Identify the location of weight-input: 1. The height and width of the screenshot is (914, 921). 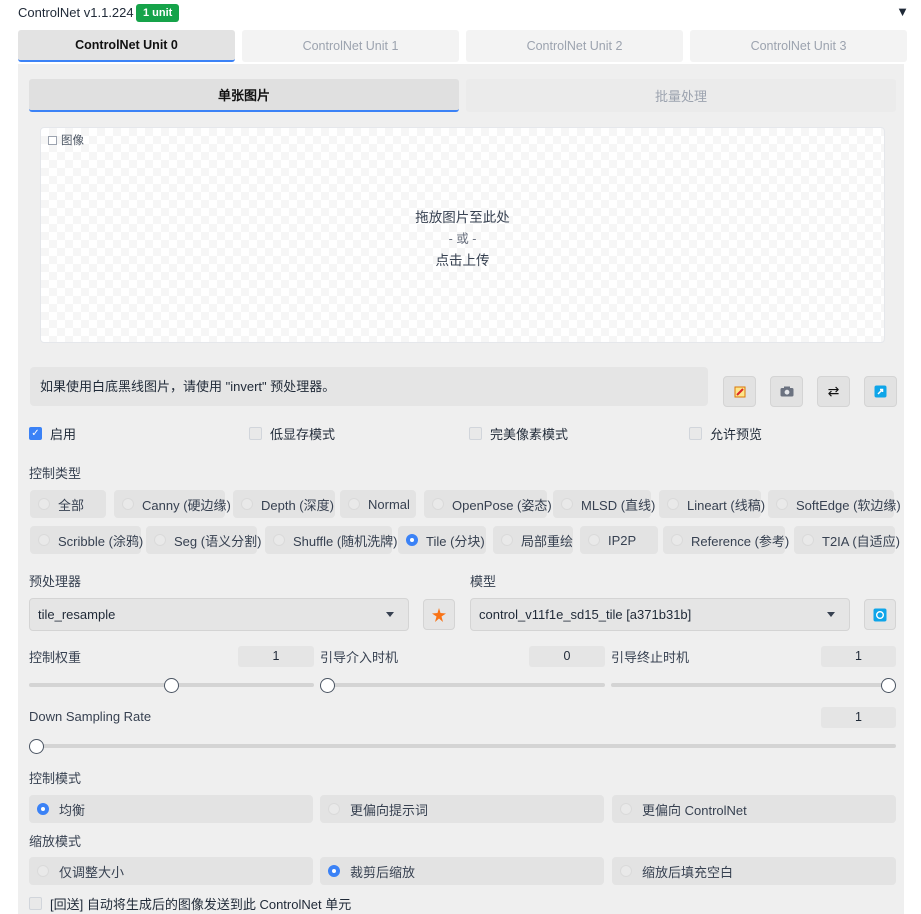
(276, 656).